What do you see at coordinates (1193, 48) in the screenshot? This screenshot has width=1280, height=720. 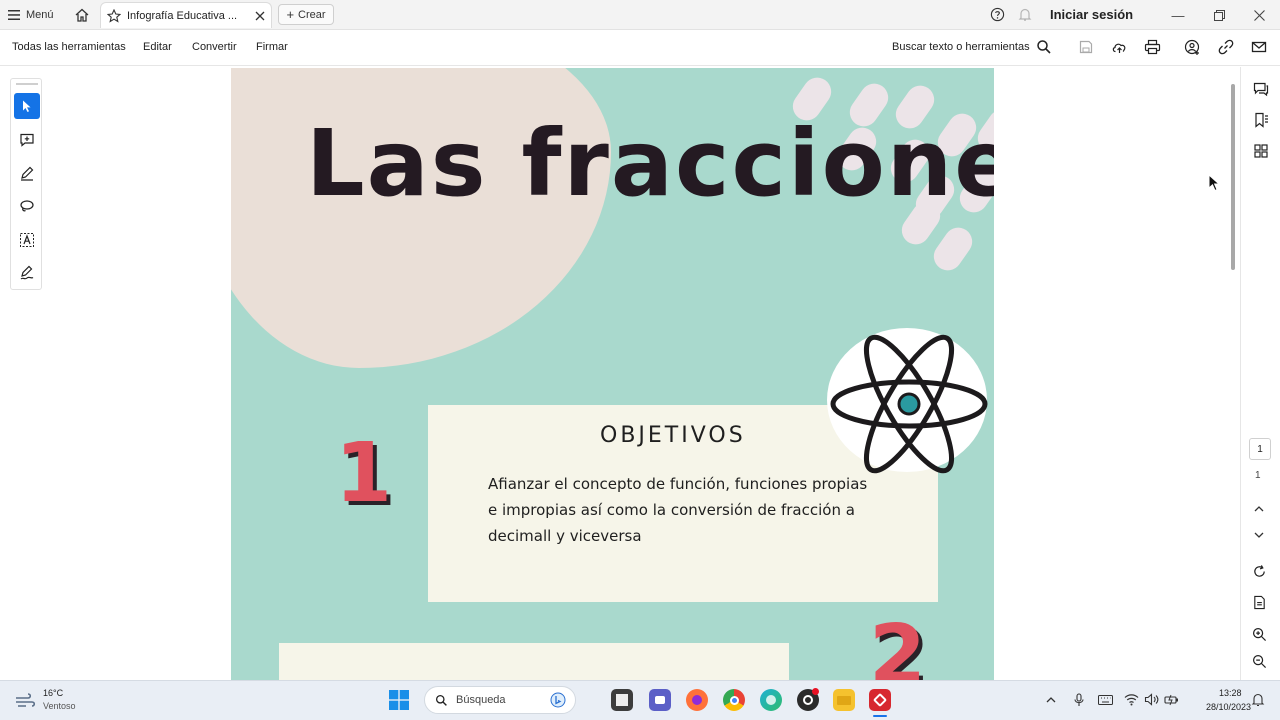 I see `share-user-icon` at bounding box center [1193, 48].